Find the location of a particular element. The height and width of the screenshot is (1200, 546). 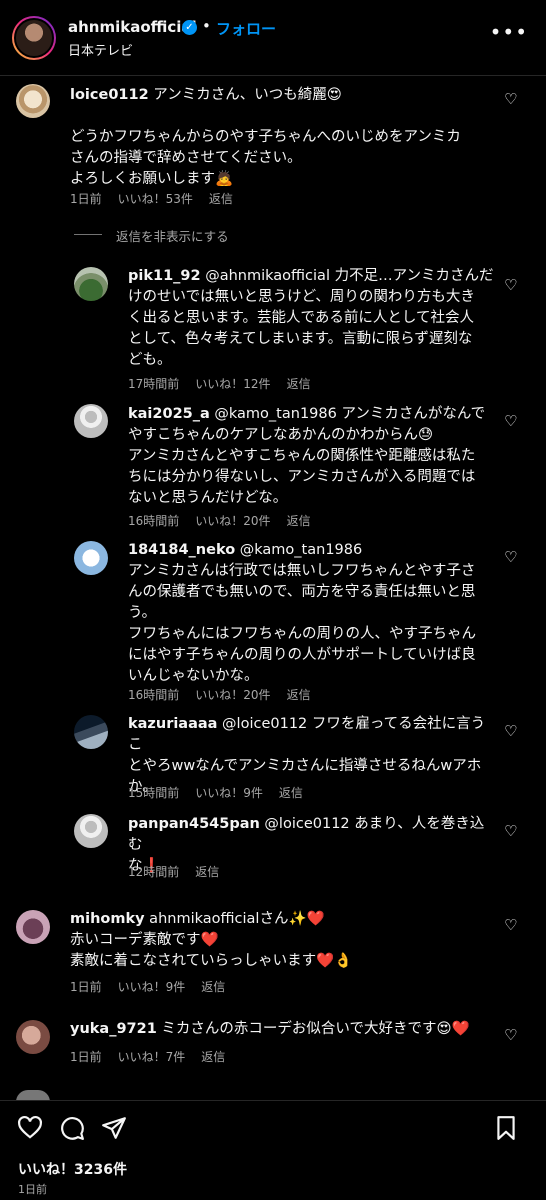

divider is located at coordinates (88, 234).